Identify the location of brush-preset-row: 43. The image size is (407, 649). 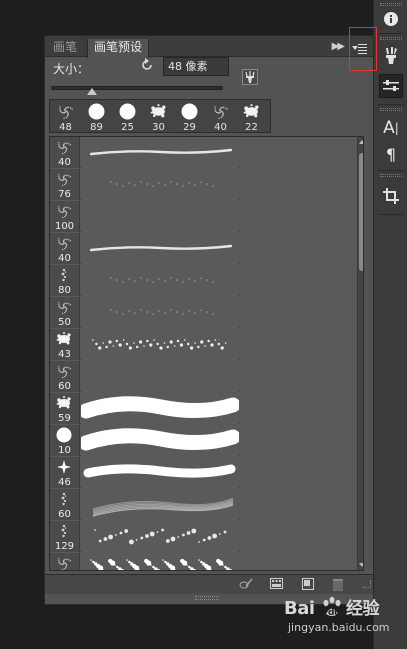
(145, 344).